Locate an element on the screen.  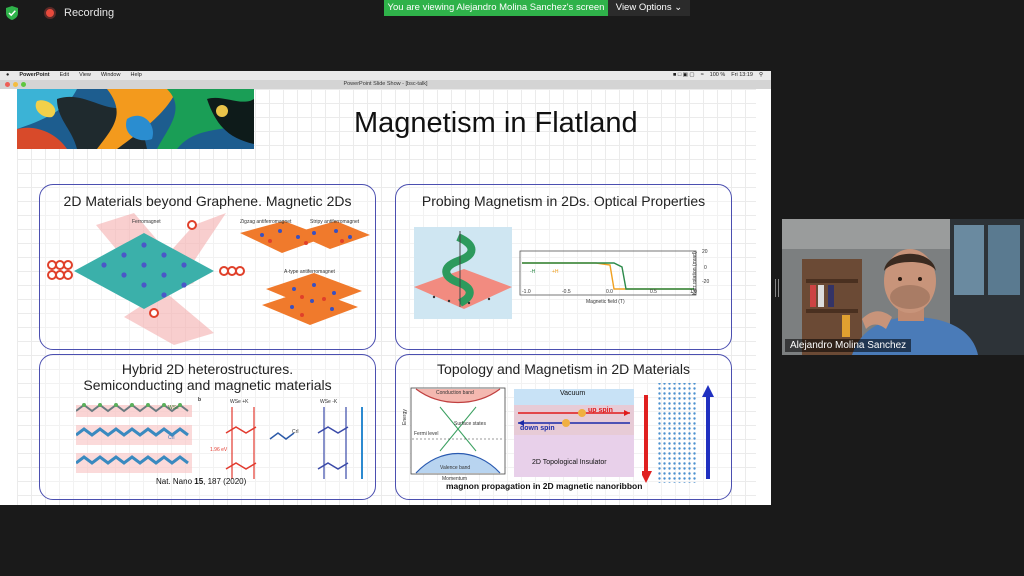
window-controls is located at coordinates (15, 84).